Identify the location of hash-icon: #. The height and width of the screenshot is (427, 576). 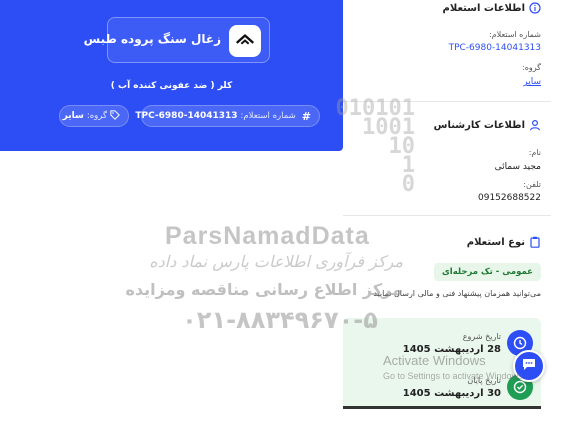
(306, 116).